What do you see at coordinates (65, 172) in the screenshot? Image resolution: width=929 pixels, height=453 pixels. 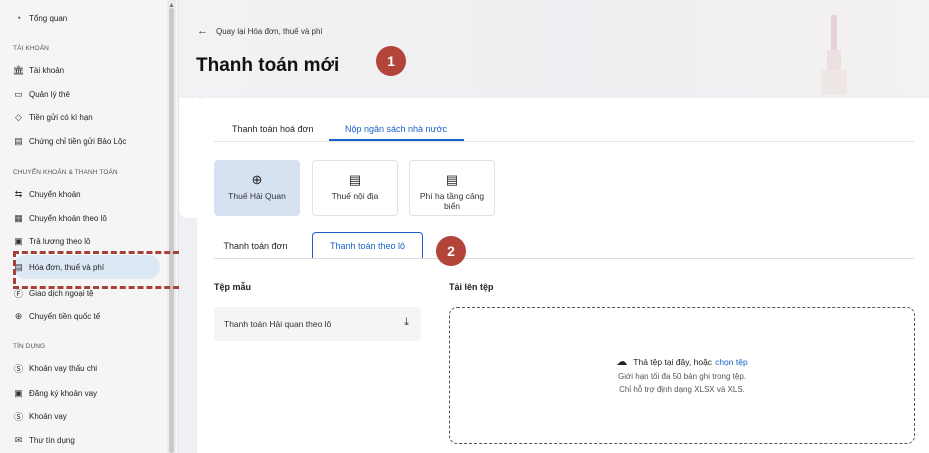 I see `sidebar-section-transfer: CHUYỂN KHOẢN & THANH TOÁN` at bounding box center [65, 172].